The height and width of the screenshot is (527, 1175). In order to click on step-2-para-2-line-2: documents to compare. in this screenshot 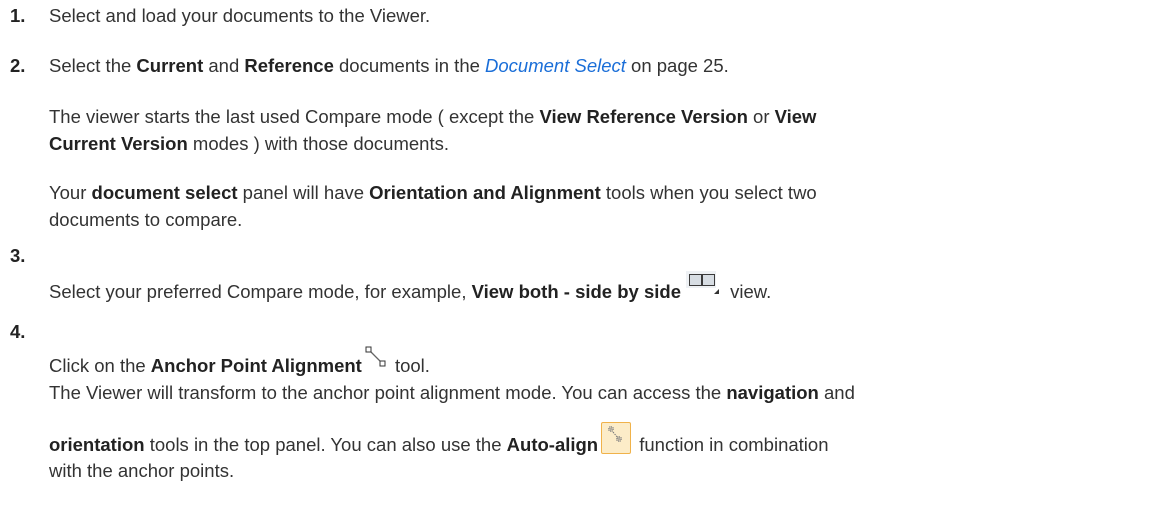, I will do `click(145, 219)`.